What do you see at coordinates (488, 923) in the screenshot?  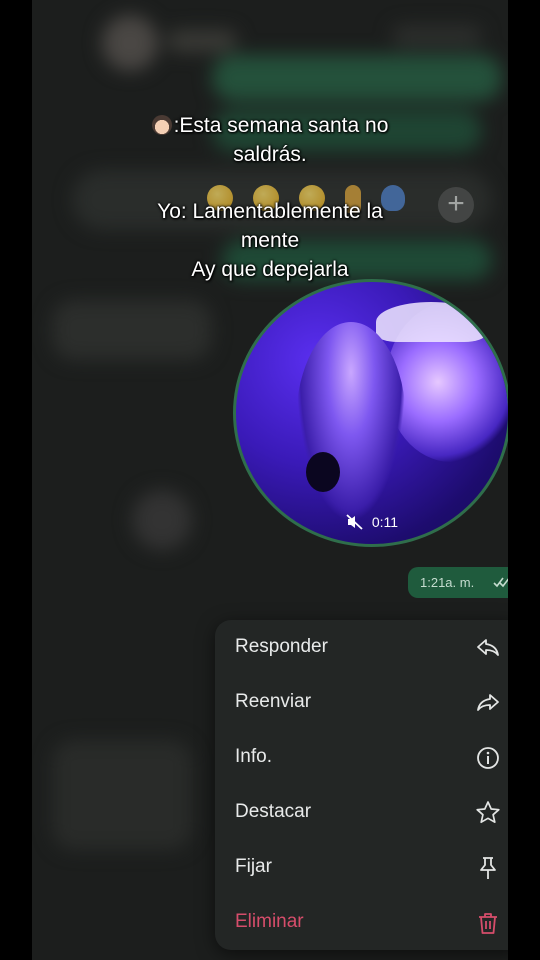 I see `trash-icon` at bounding box center [488, 923].